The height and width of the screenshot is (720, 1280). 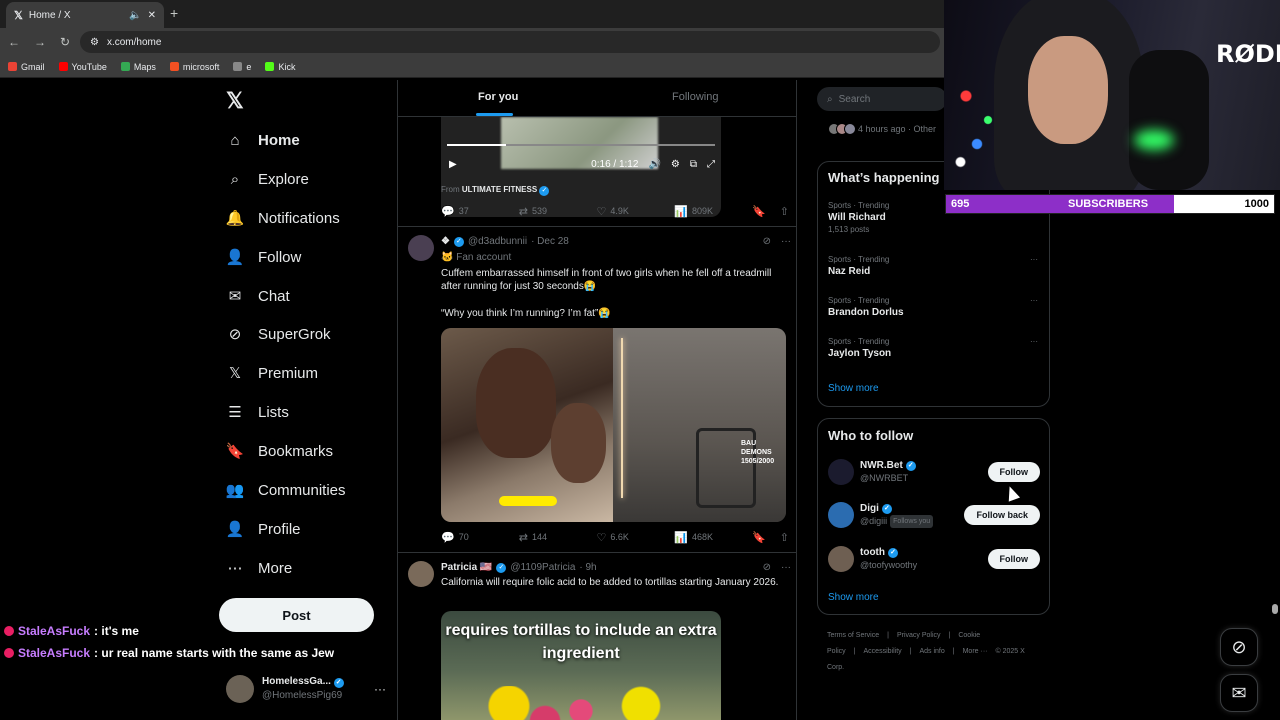 I want to click on sidebar-item-bookmarks: 🔖 Bookmarks, so click(x=279, y=451).